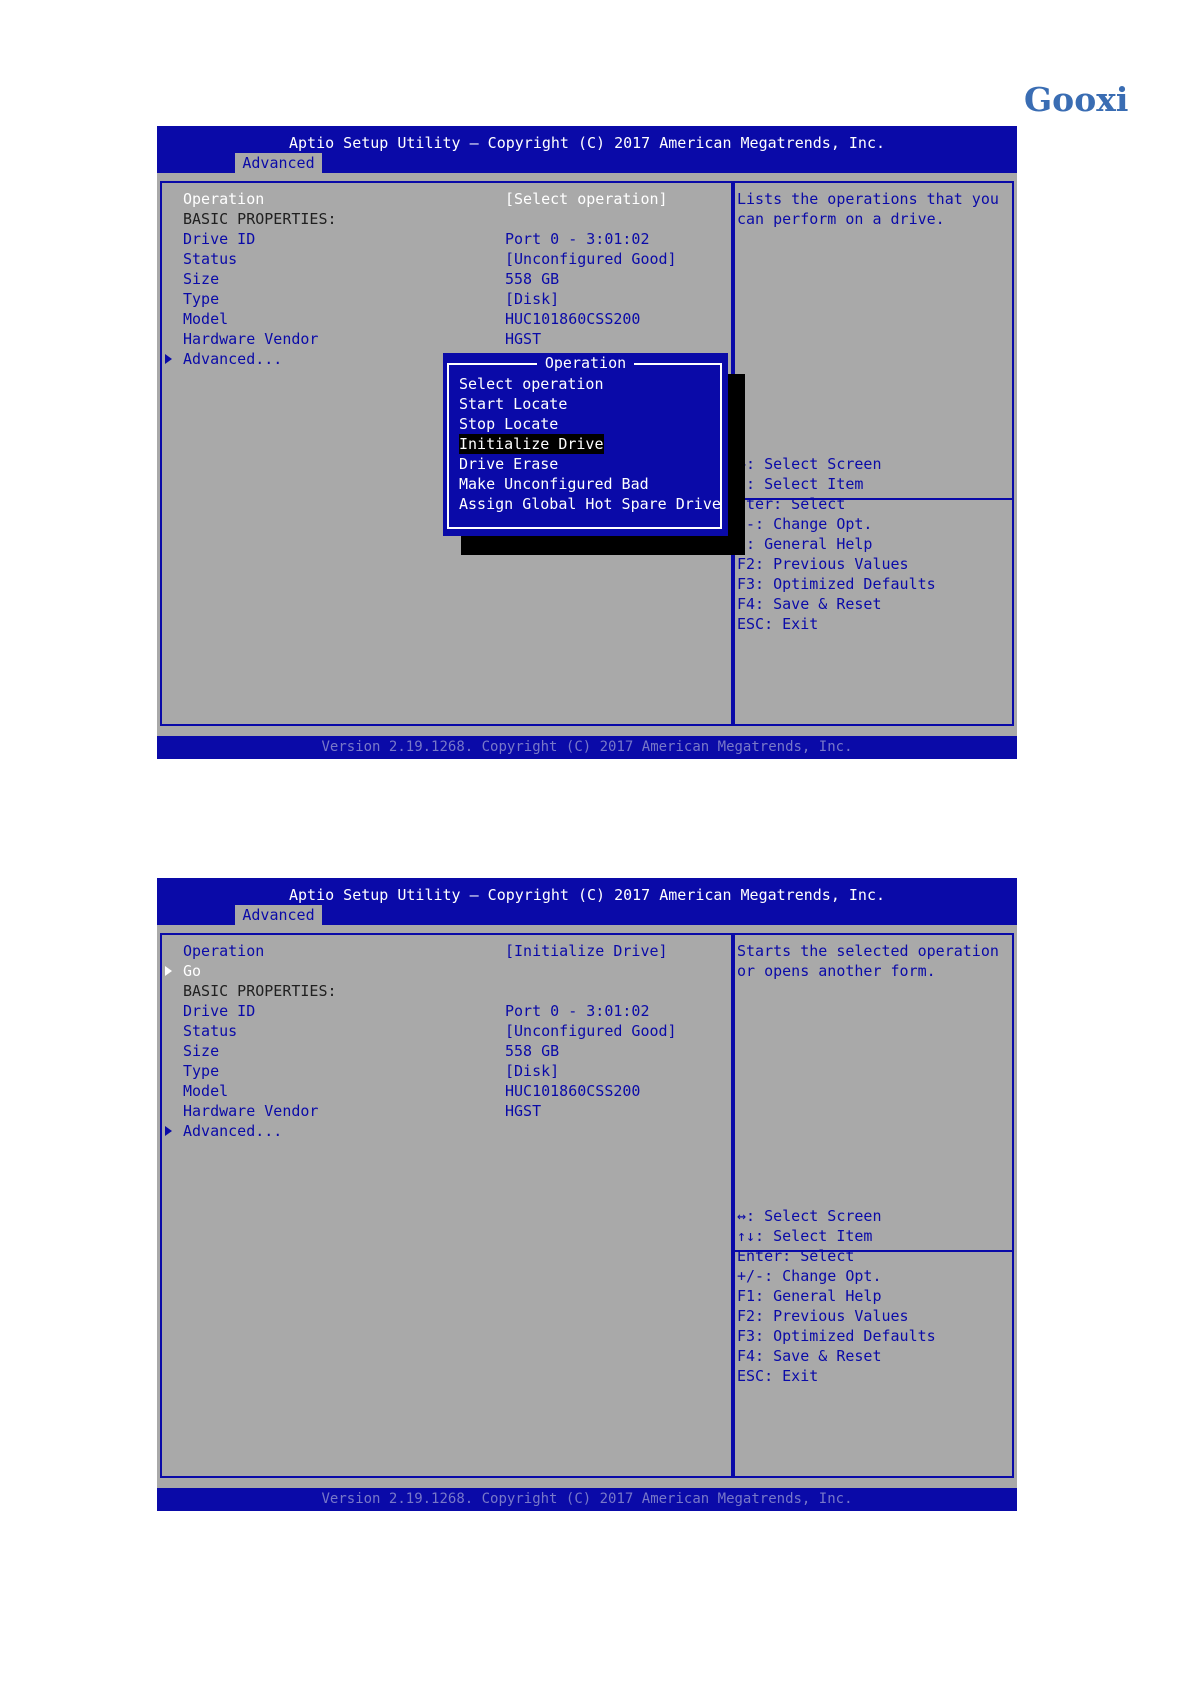 The width and height of the screenshot is (1191, 1684). I want to click on key-hint: nter: Select, so click(791, 504).